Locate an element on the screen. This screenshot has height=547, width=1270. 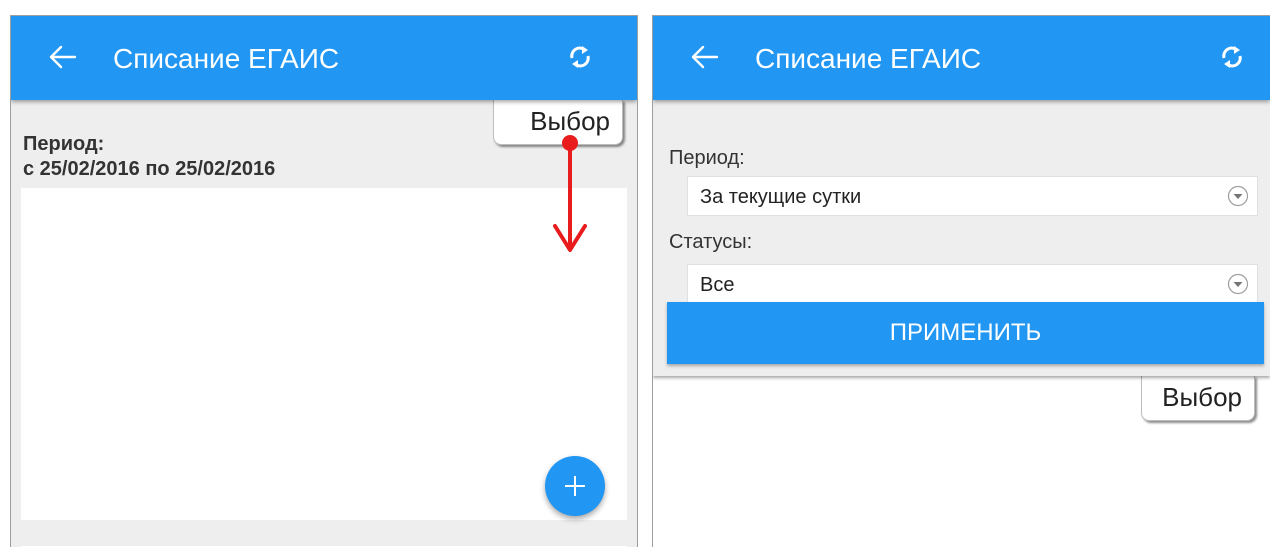
period-select-value: За текущие сутки is located at coordinates (781, 197).